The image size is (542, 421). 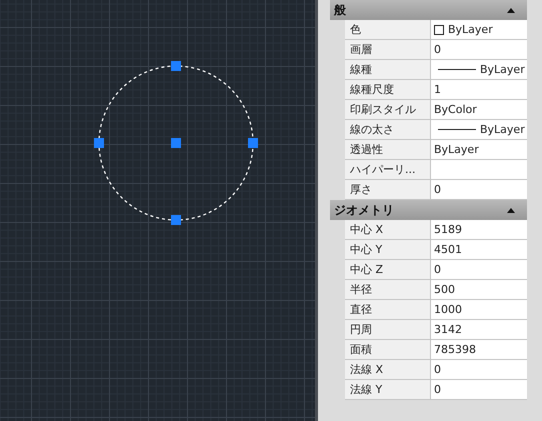 What do you see at coordinates (388, 249) in the screenshot?
I see `property-label: 中心 Y` at bounding box center [388, 249].